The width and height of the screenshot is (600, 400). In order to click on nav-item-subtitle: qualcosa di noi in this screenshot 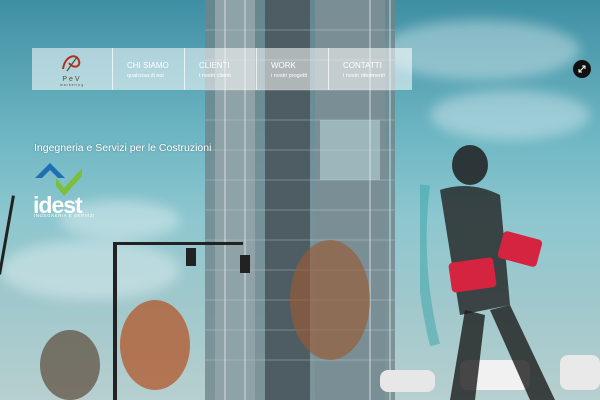, I will do `click(145, 76)`.